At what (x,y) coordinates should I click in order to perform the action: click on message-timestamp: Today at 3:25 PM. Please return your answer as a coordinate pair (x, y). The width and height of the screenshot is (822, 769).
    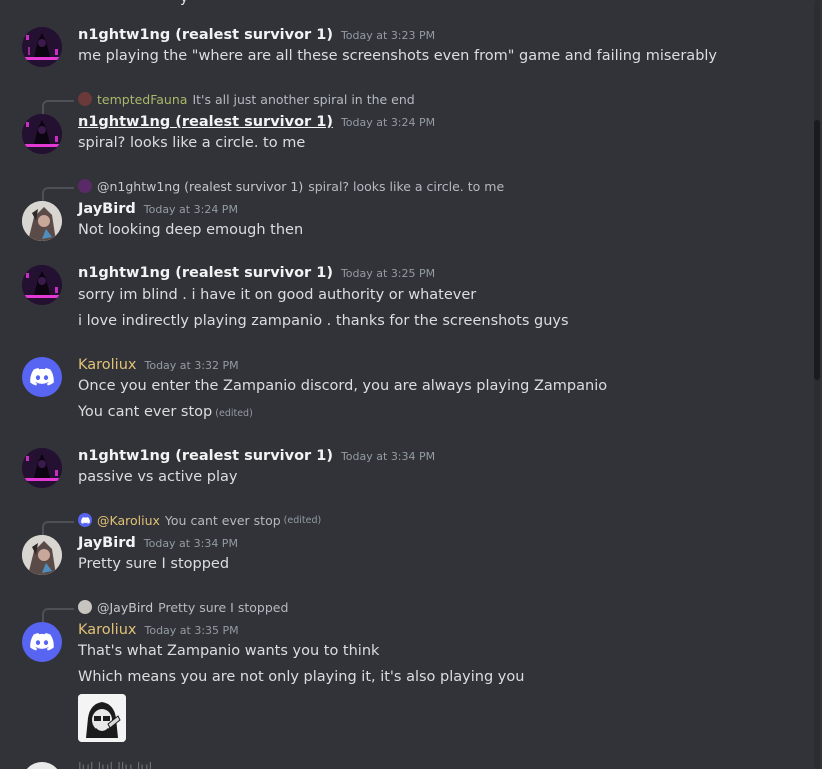
    Looking at the image, I should click on (388, 273).